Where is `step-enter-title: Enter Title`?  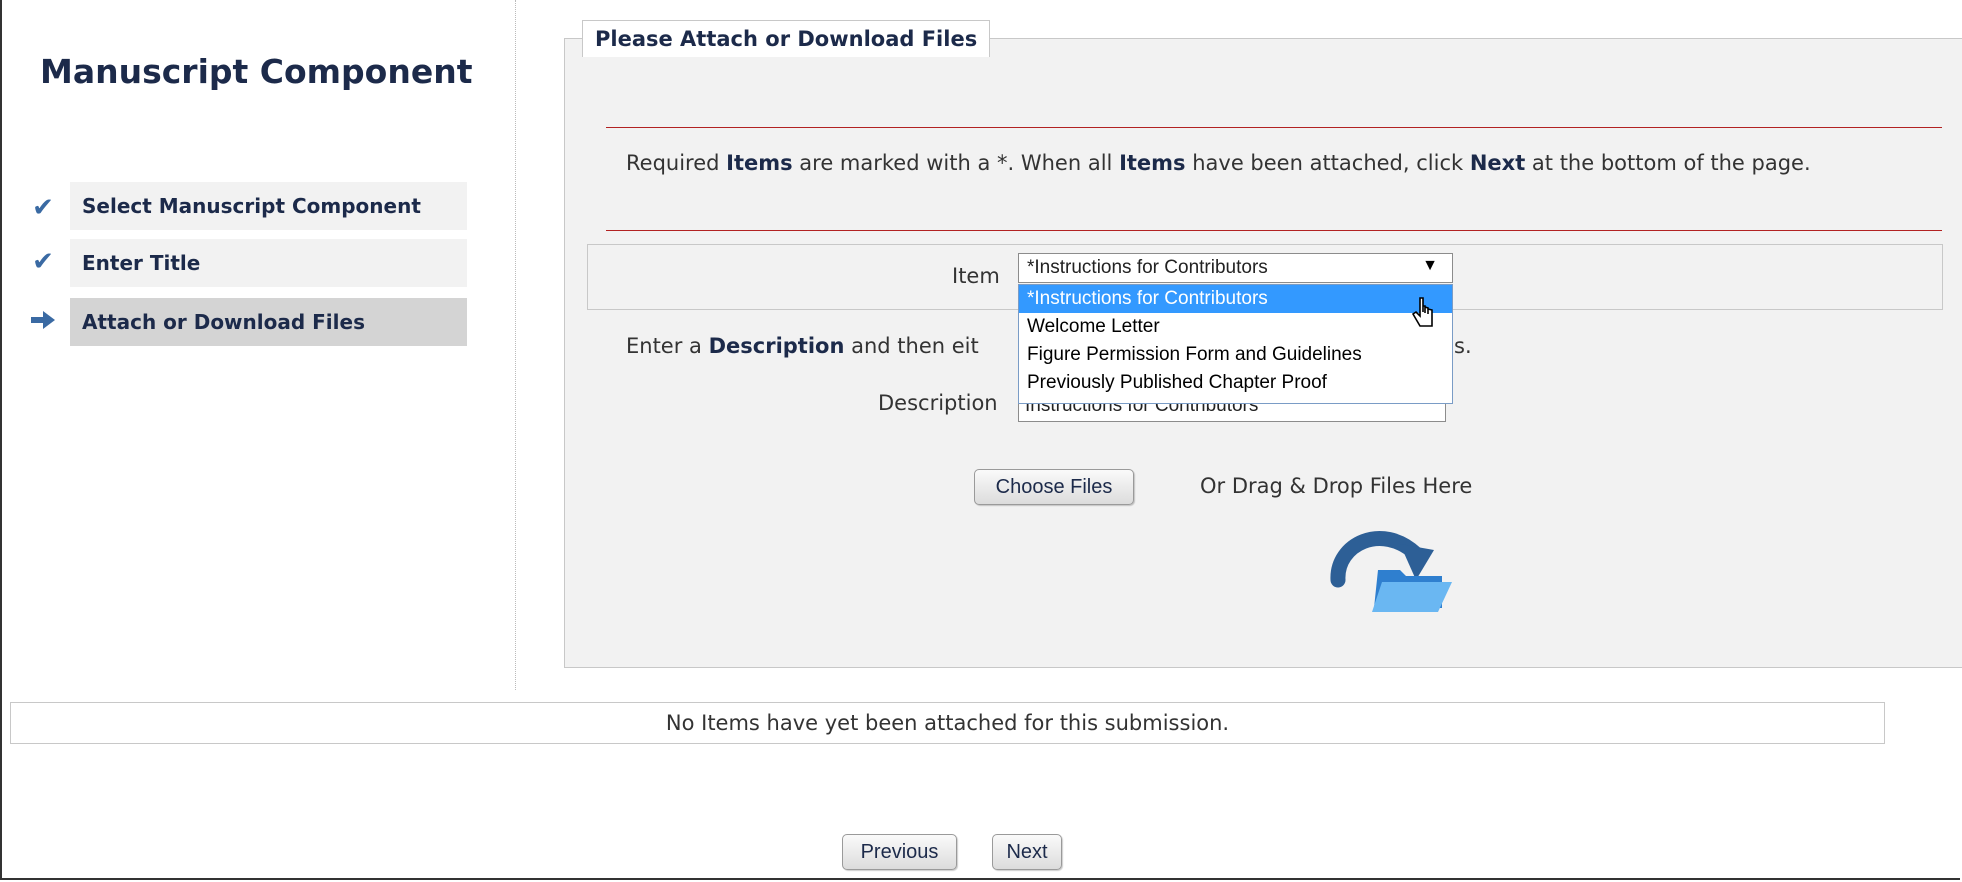
step-enter-title: Enter Title is located at coordinates (268, 263).